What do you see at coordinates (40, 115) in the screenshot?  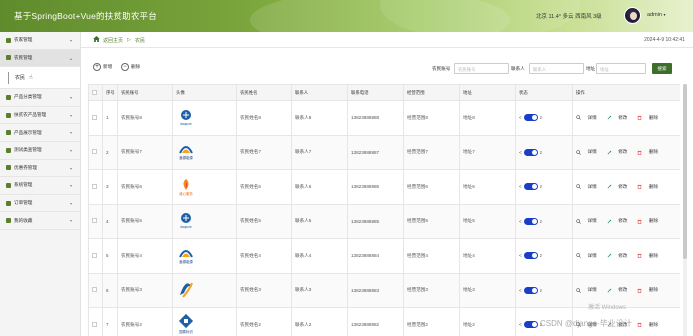 I see `sidebar-item-product: 扶贫农产品管理 ▾` at bounding box center [40, 115].